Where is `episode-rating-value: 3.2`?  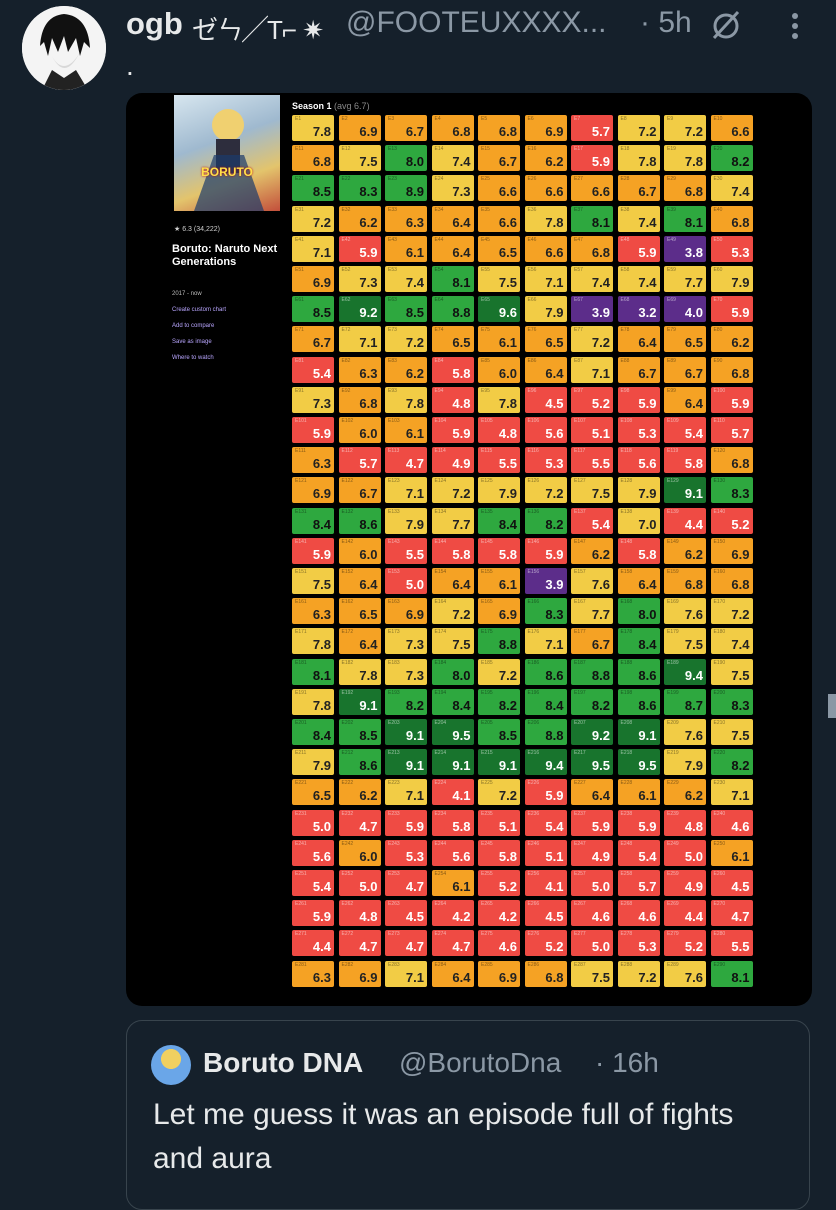 episode-rating-value: 3.2 is located at coordinates (647, 313).